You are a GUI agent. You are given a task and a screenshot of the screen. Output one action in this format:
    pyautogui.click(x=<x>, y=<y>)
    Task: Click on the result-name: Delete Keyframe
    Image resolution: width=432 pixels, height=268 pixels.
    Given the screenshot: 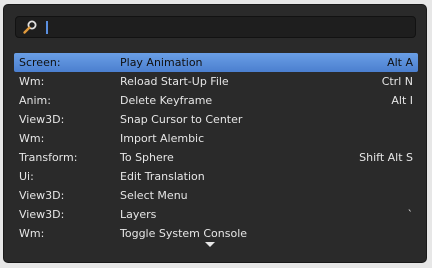 What is the action you would take?
    pyautogui.click(x=166, y=100)
    